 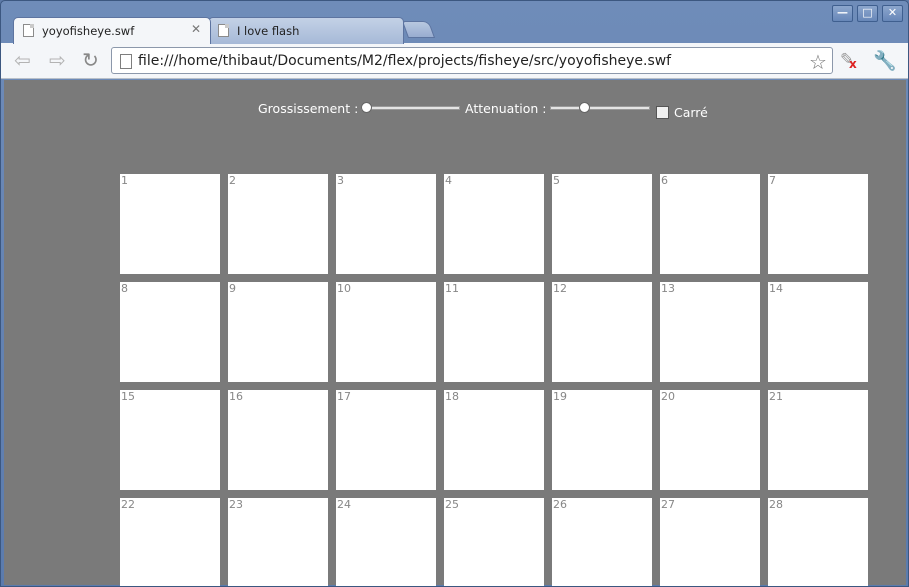 What do you see at coordinates (128, 396) in the screenshot?
I see `grid-cell-number: 15` at bounding box center [128, 396].